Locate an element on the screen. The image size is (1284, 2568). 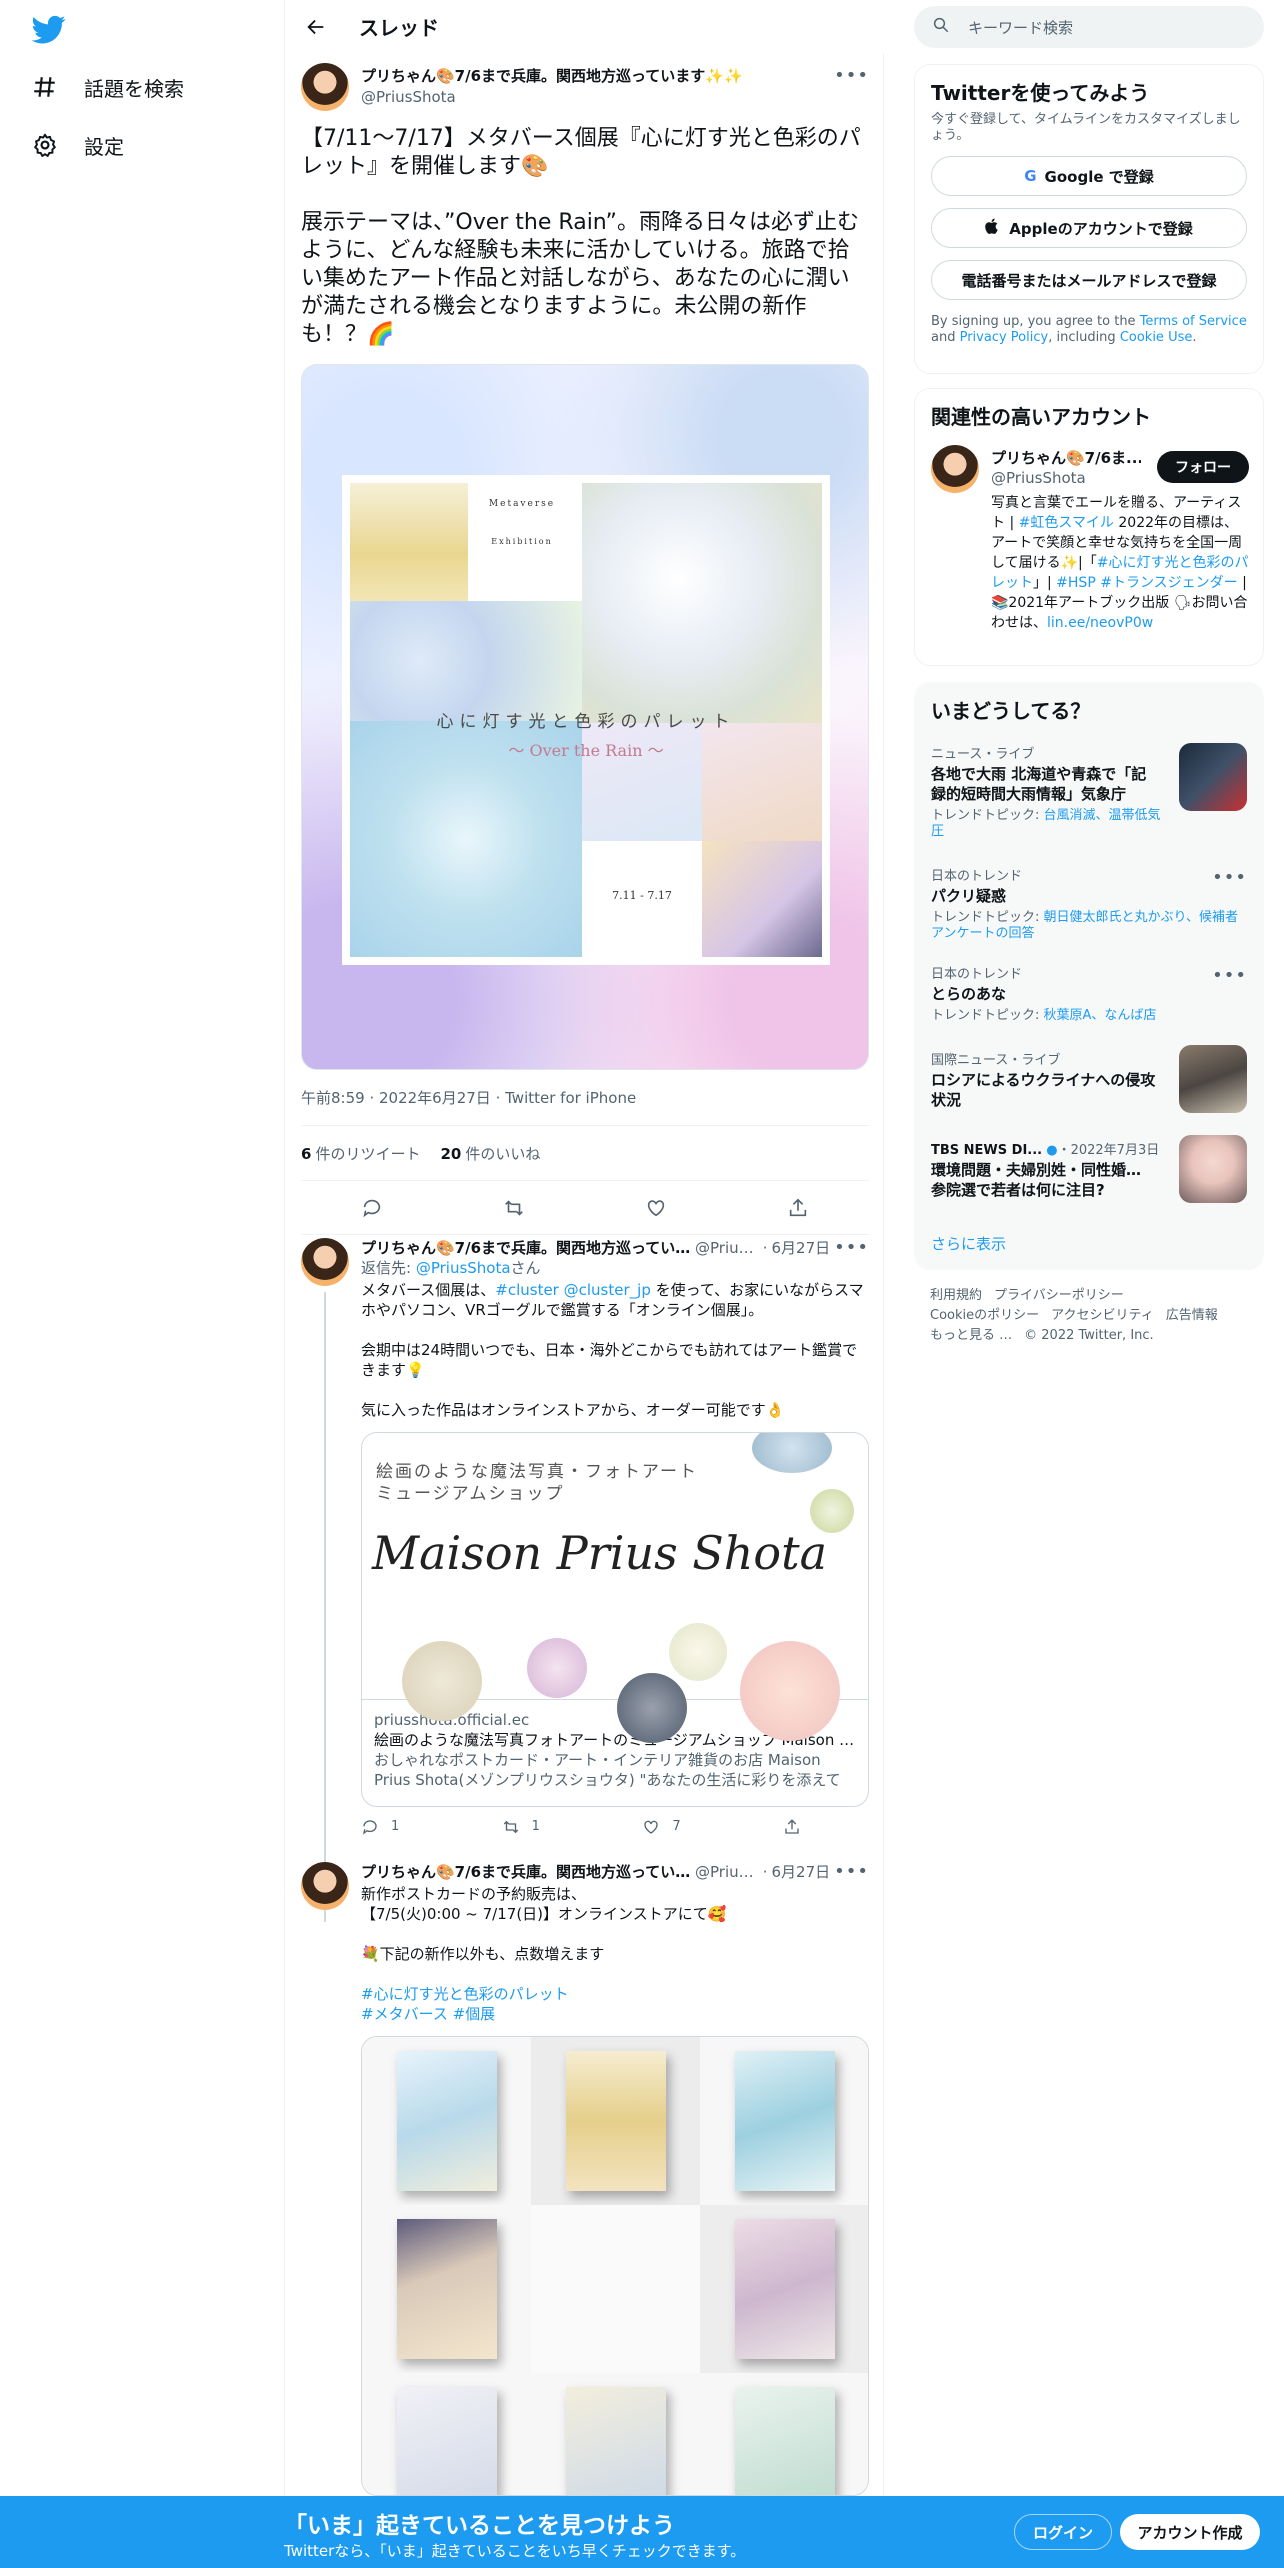
reply-button: 1 is located at coordinates (380, 1827).